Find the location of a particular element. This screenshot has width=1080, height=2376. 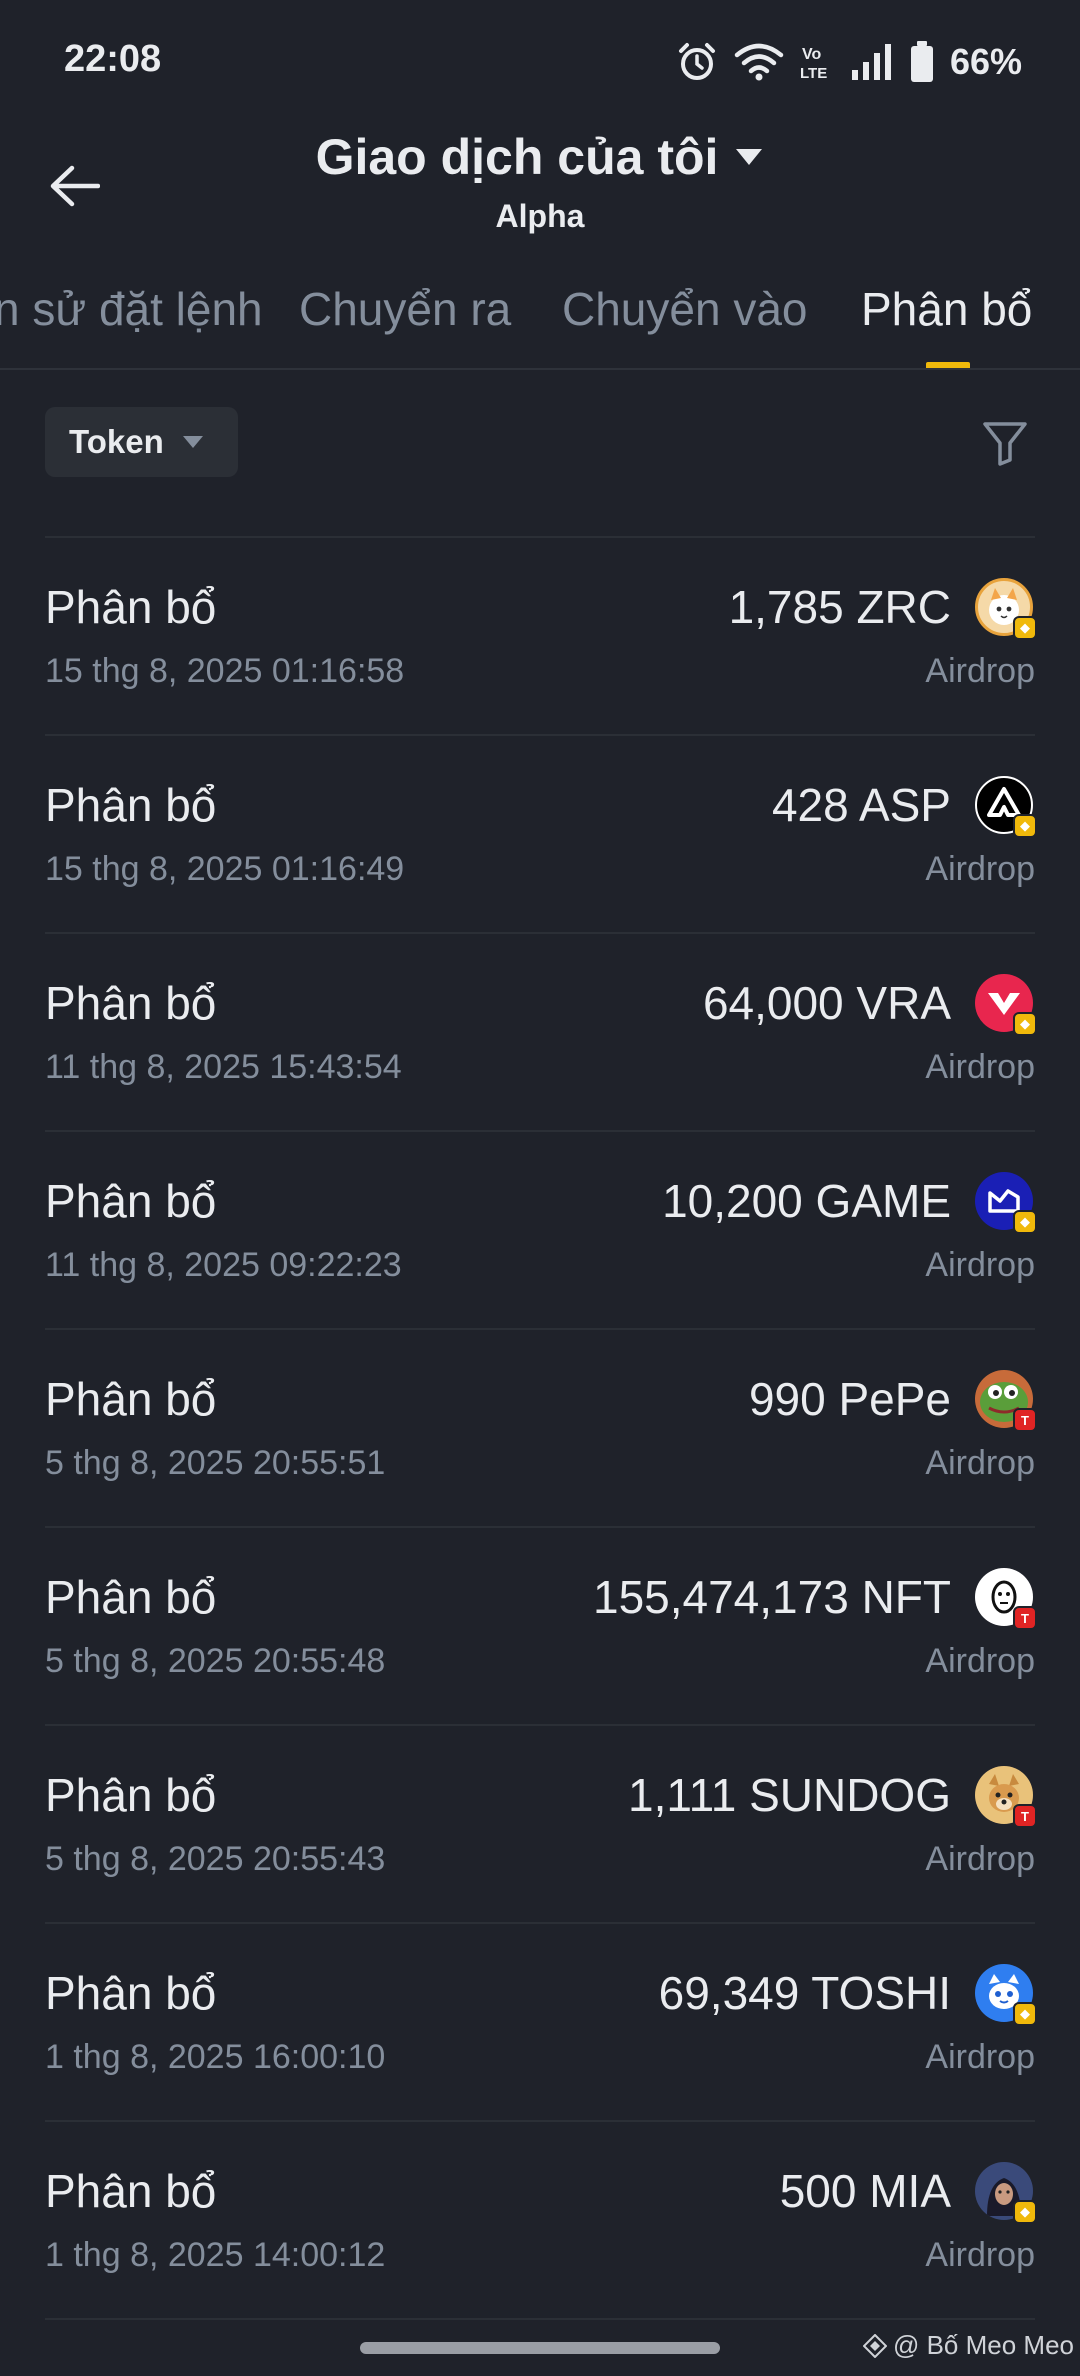

watermark: @ Bố Meo Meo is located at coordinates (968, 2345).